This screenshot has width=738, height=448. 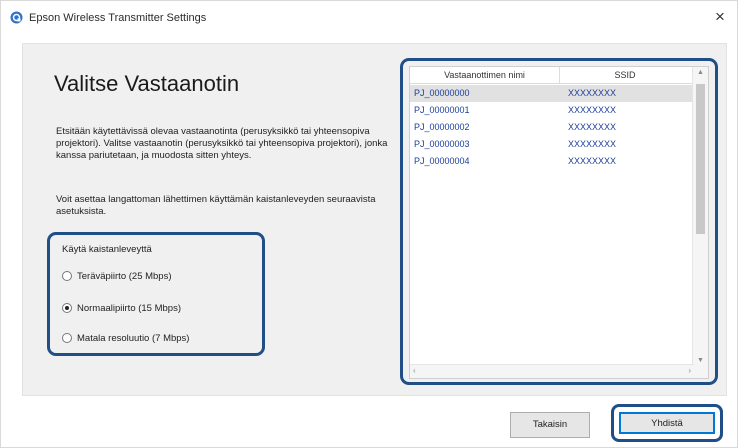 I want to click on scroll-down-icon: ▼, so click(x=700, y=360).